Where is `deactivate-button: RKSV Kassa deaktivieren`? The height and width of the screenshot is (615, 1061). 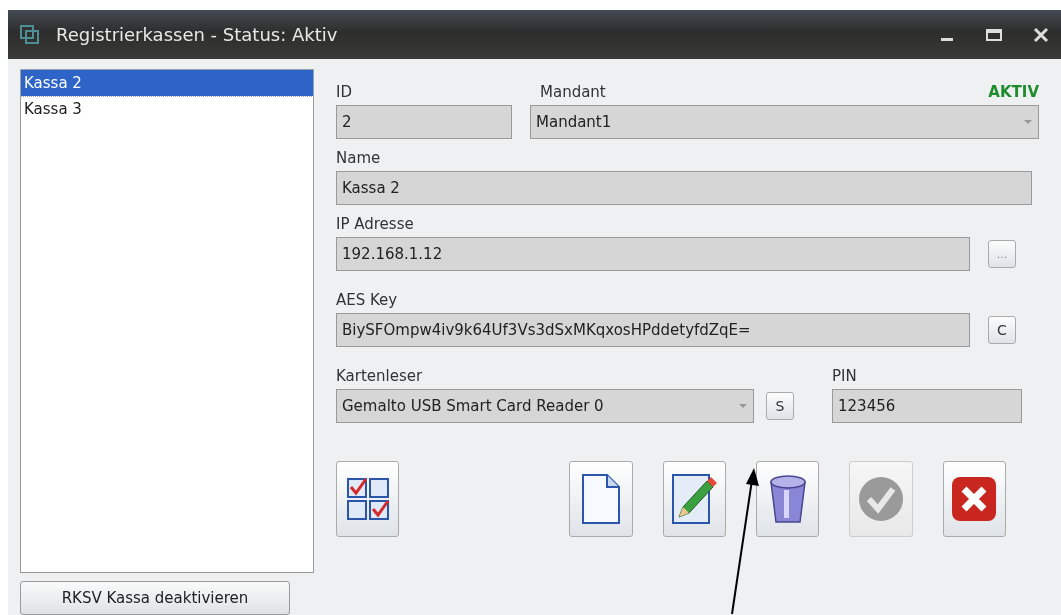 deactivate-button: RKSV Kassa deaktivieren is located at coordinates (155, 598).